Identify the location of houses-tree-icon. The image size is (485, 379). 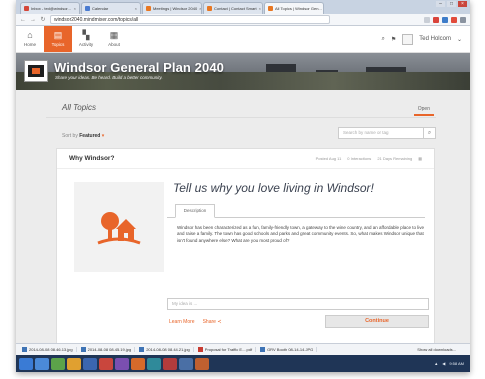
(119, 228).